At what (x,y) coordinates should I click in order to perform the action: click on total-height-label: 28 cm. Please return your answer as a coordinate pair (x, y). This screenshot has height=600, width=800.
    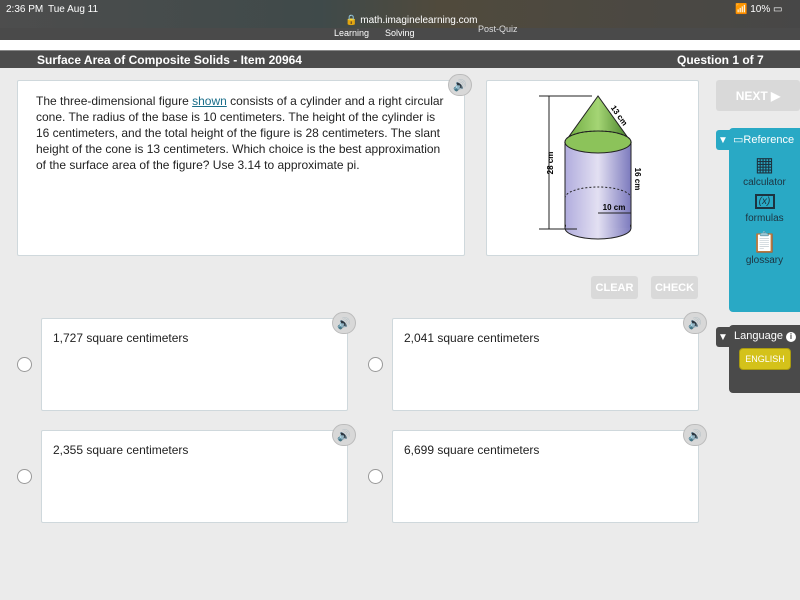
    Looking at the image, I should click on (550, 163).